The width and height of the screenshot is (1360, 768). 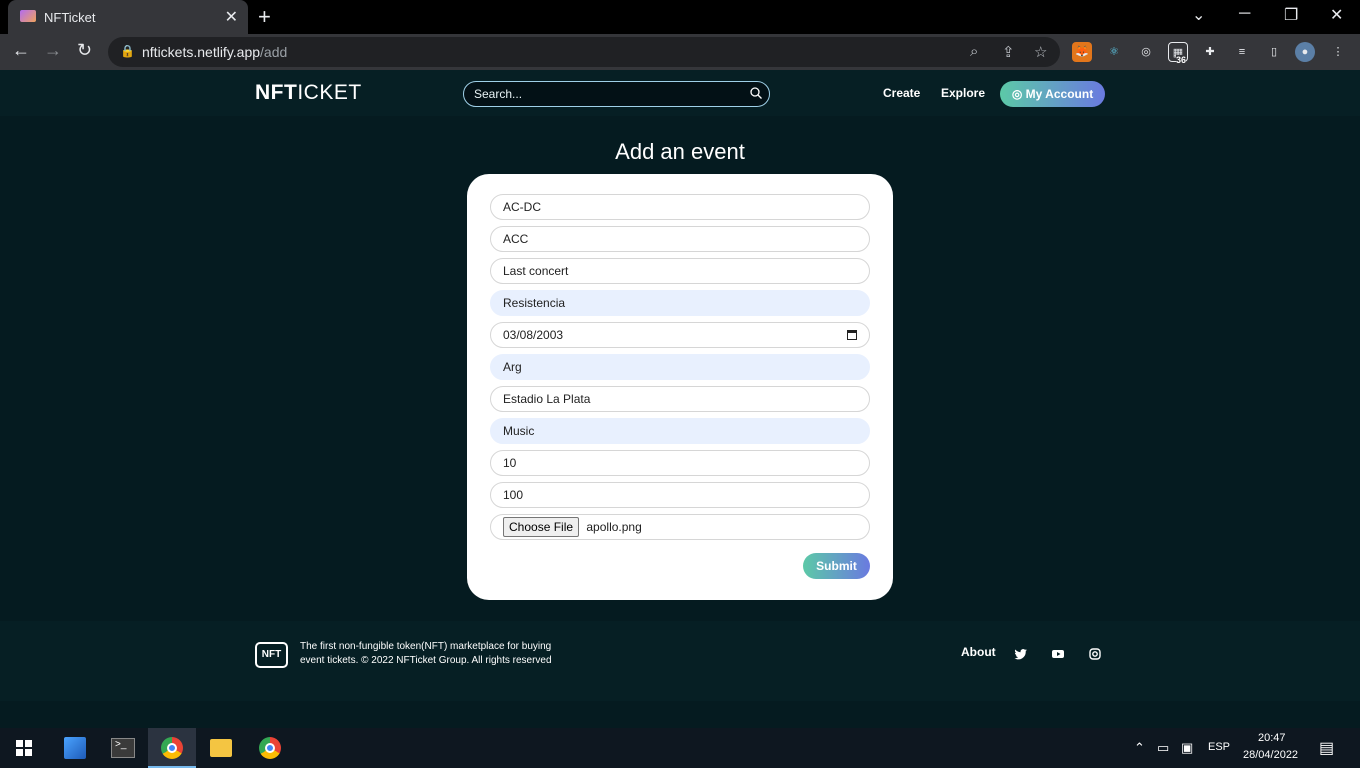 What do you see at coordinates (1008, 52) in the screenshot?
I see `share-icon: ⇪` at bounding box center [1008, 52].